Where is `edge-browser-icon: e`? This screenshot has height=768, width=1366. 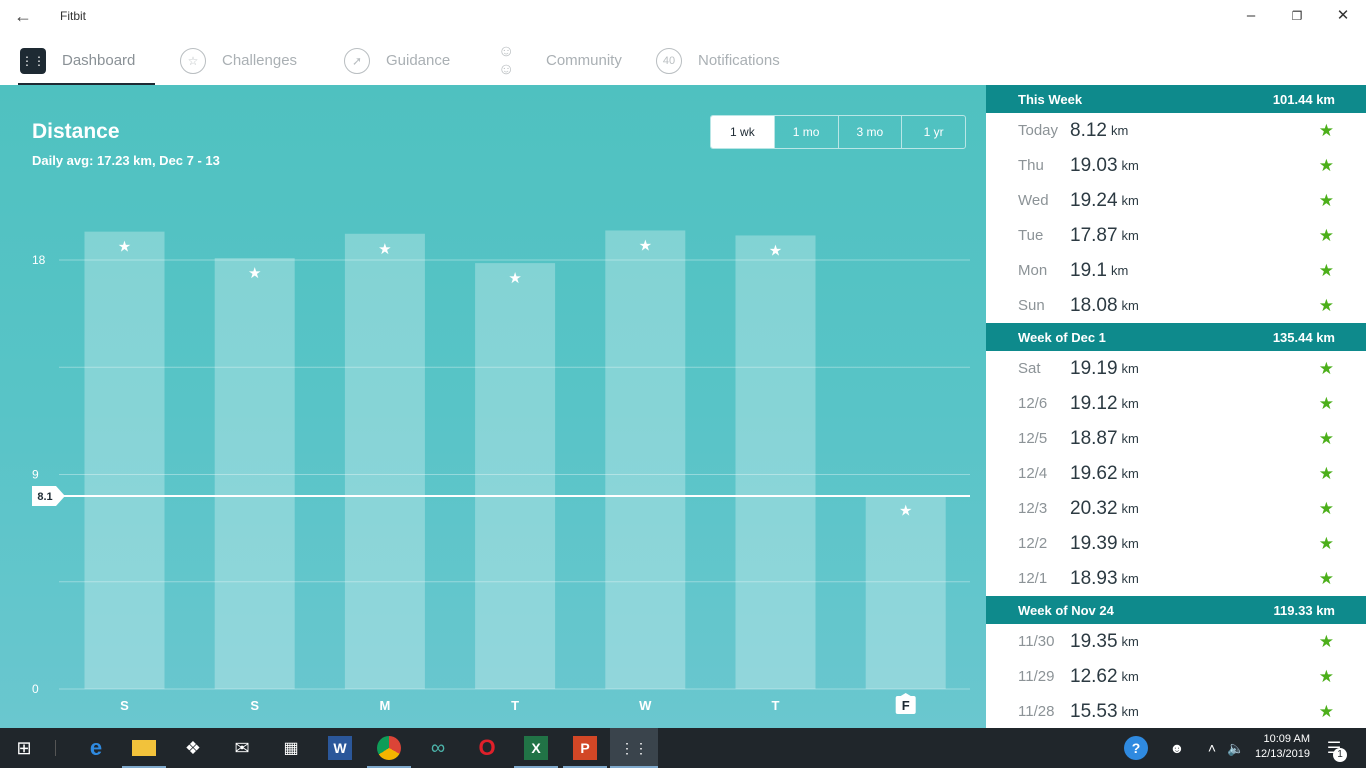
edge-browser-icon: e is located at coordinates (96, 747).